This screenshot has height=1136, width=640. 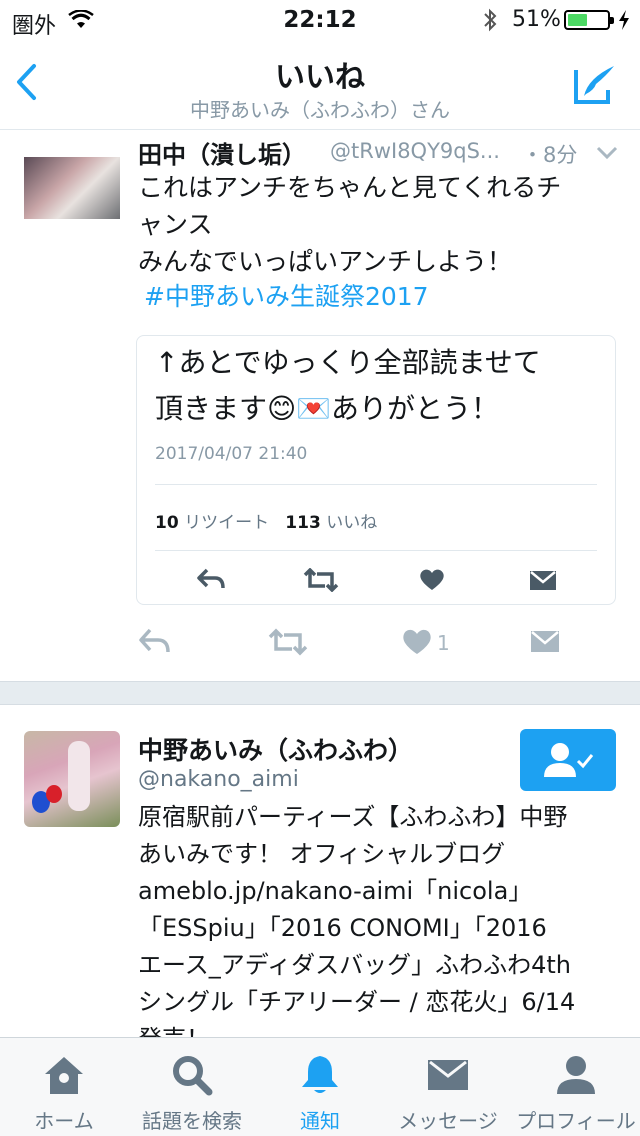 I want to click on balloon-red, so click(x=54, y=794).